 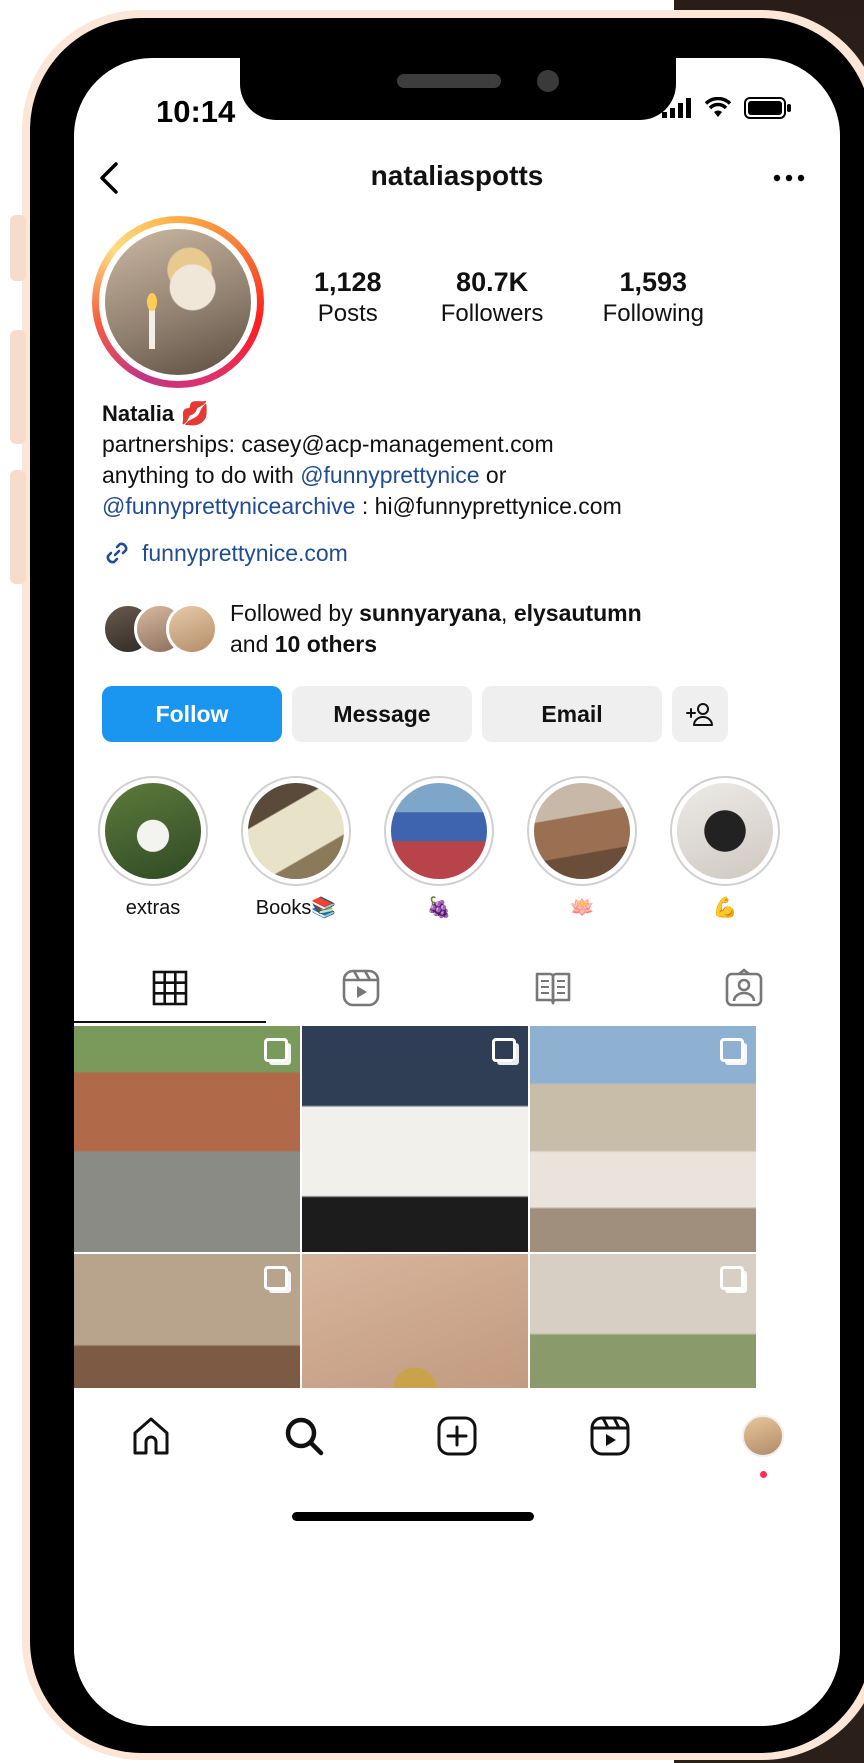 I want to click on guides-icon, so click(x=553, y=988).